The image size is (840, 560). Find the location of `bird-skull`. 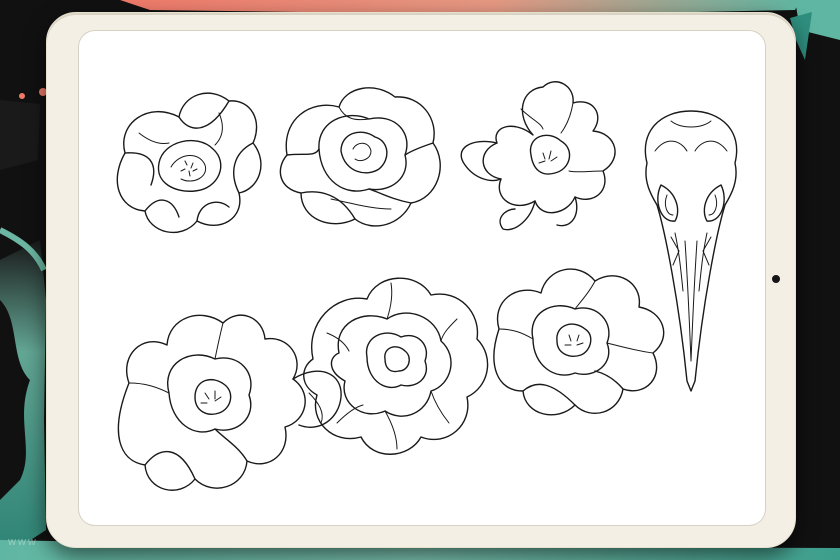

bird-skull is located at coordinates (691, 251).